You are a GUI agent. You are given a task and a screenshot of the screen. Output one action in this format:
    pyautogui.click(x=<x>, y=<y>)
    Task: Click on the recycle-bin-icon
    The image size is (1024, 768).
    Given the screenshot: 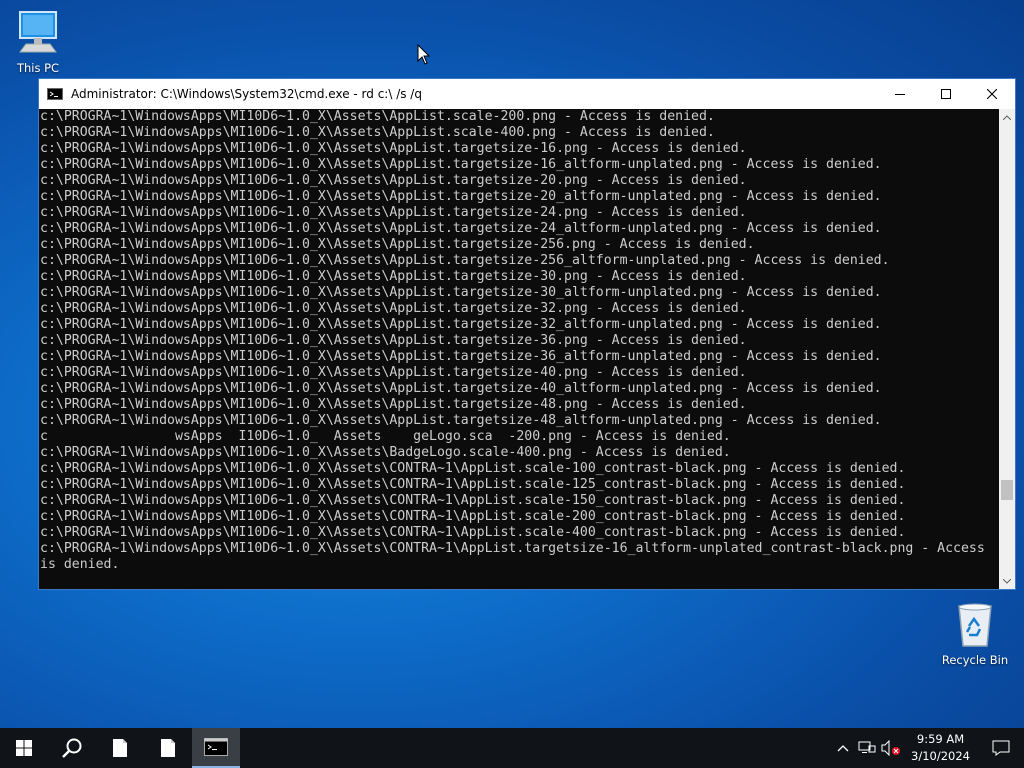 What is the action you would take?
    pyautogui.click(x=975, y=625)
    